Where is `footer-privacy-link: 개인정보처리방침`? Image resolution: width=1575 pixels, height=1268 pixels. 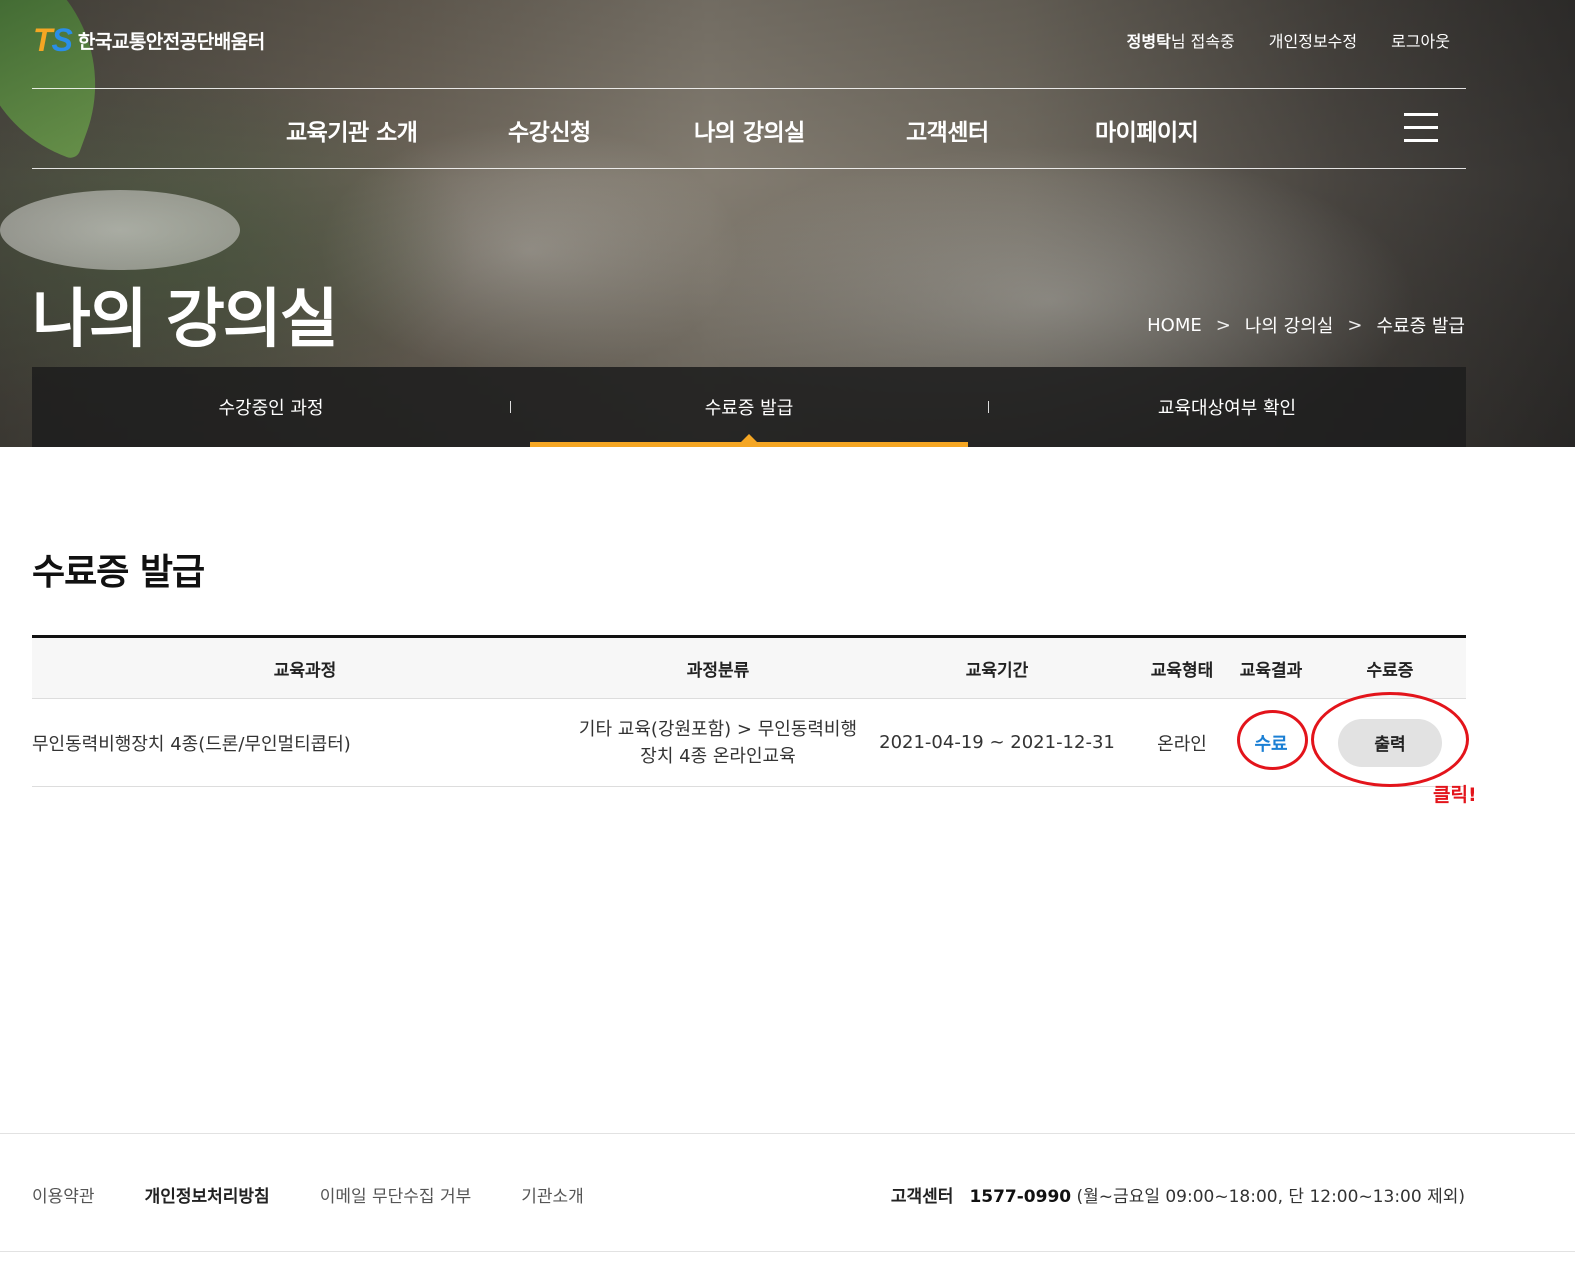
footer-privacy-link: 개인정보처리방침 is located at coordinates (207, 1194).